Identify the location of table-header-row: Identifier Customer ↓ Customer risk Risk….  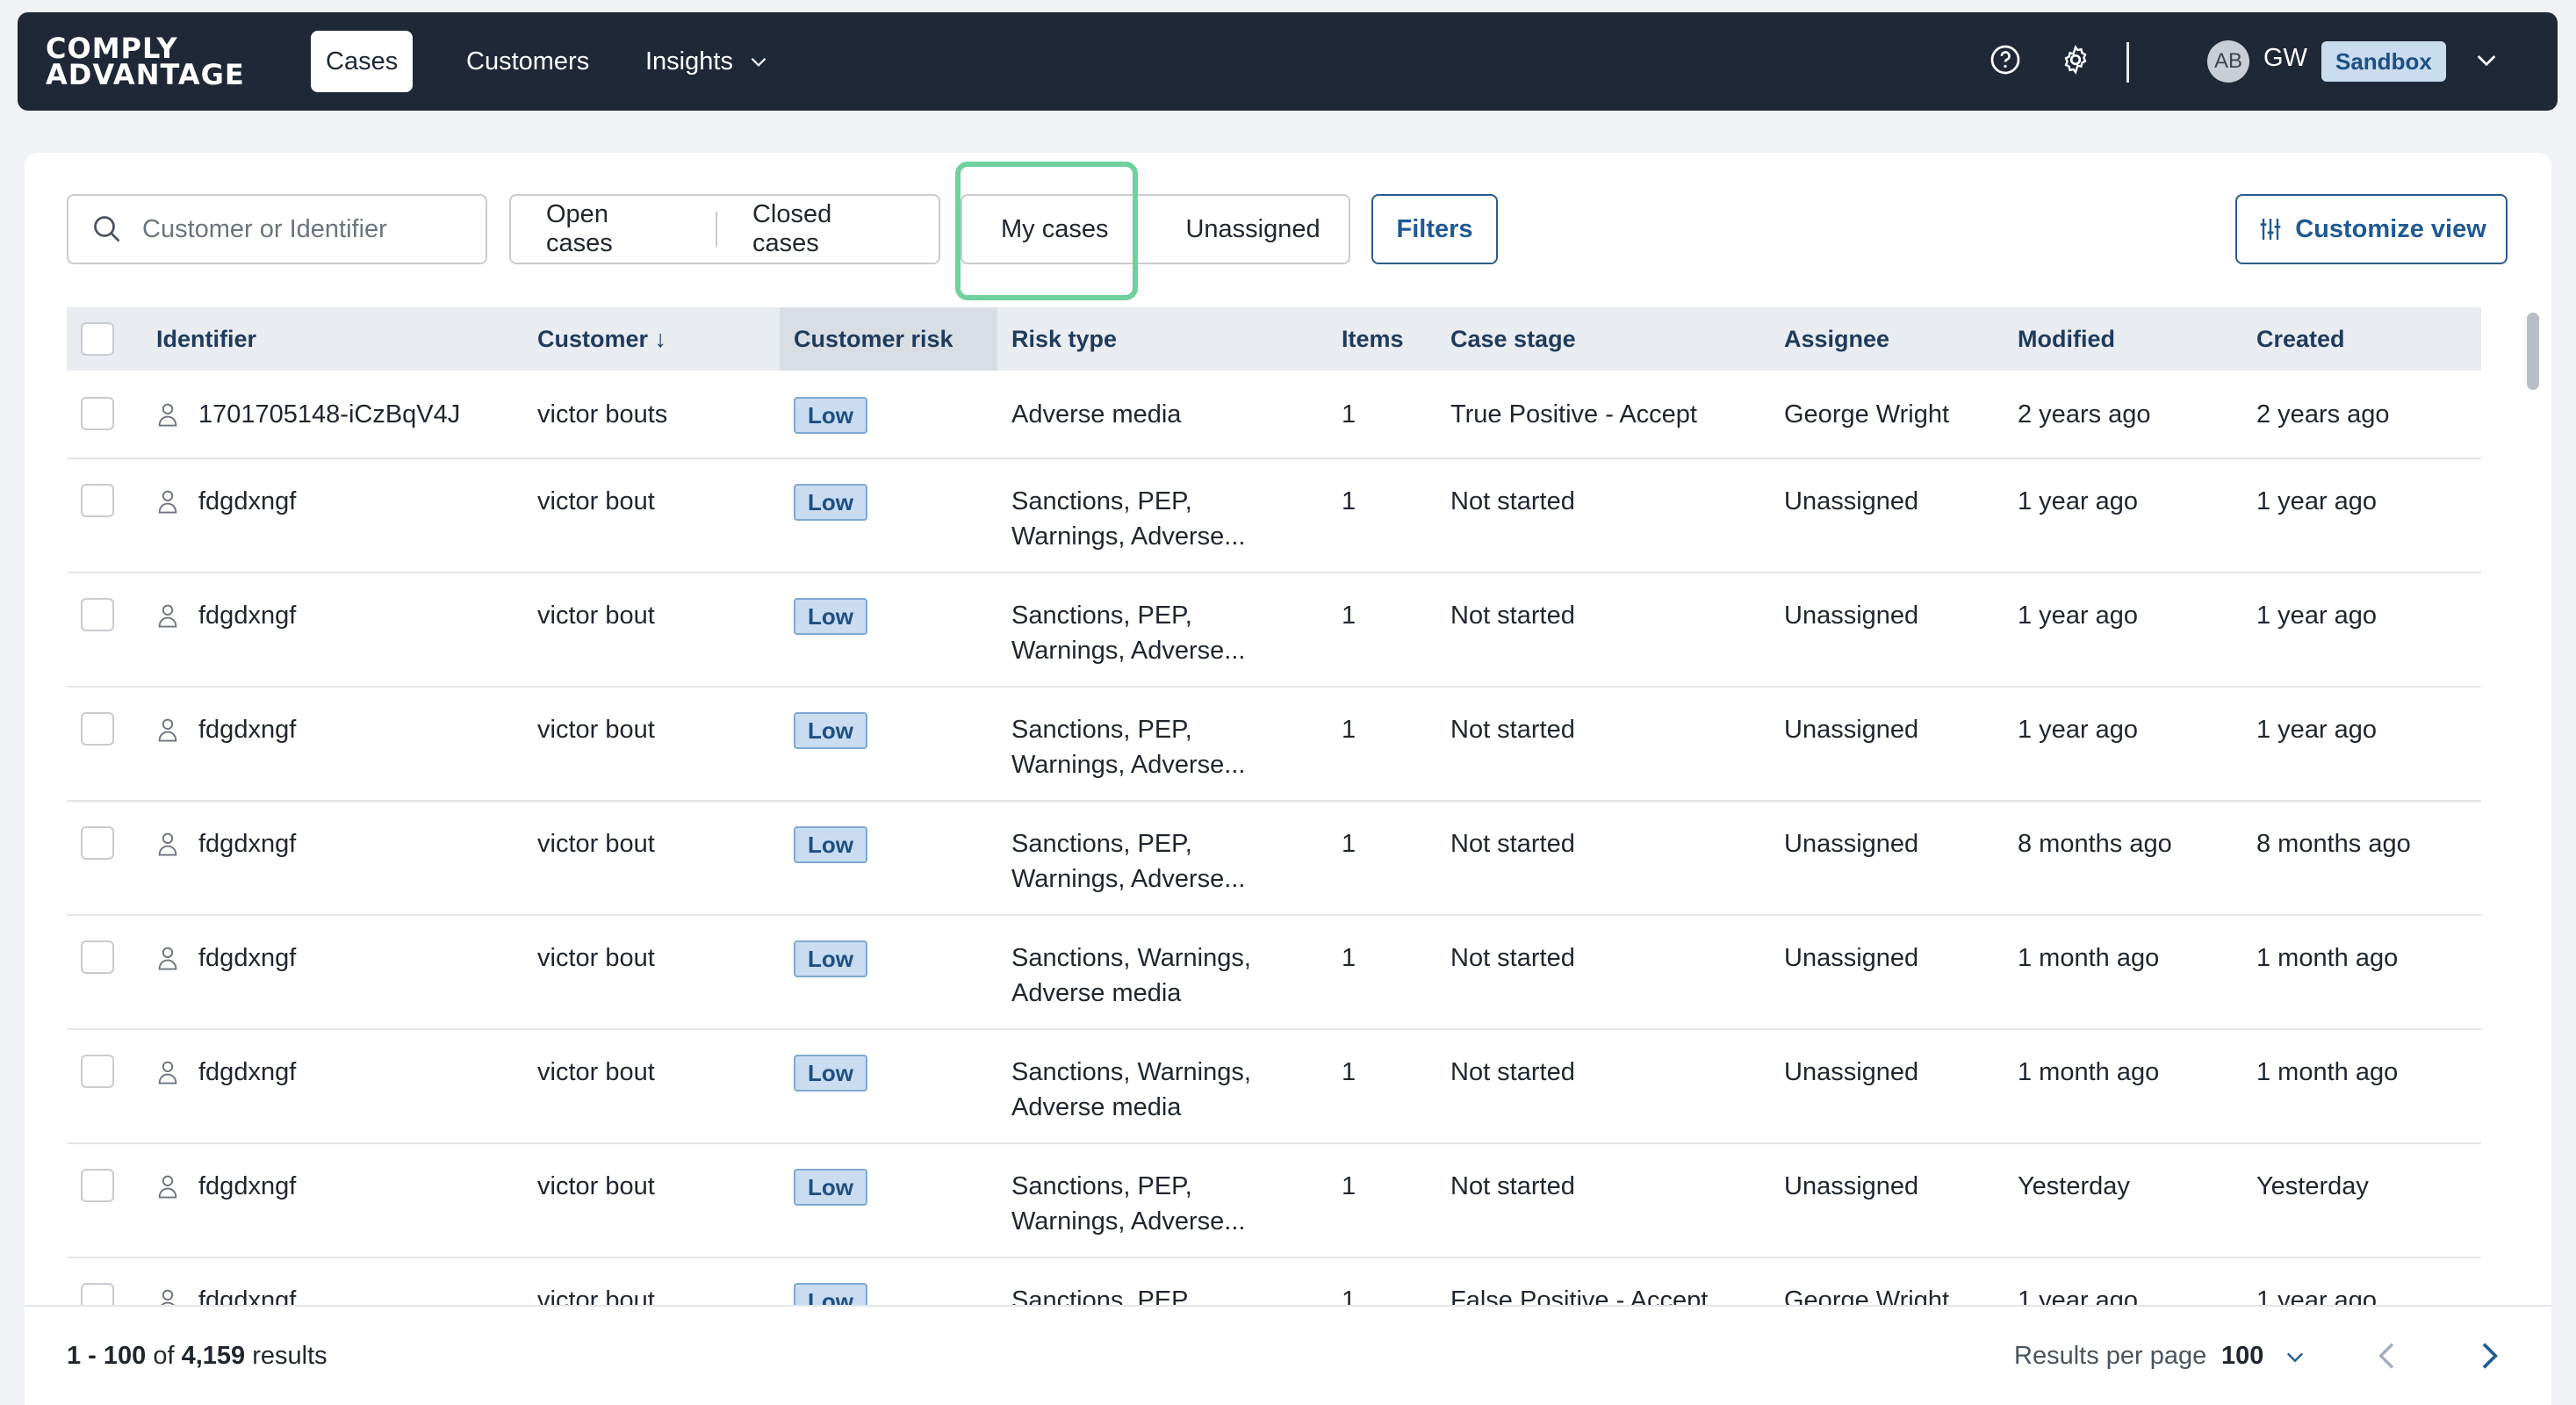
(1274, 339).